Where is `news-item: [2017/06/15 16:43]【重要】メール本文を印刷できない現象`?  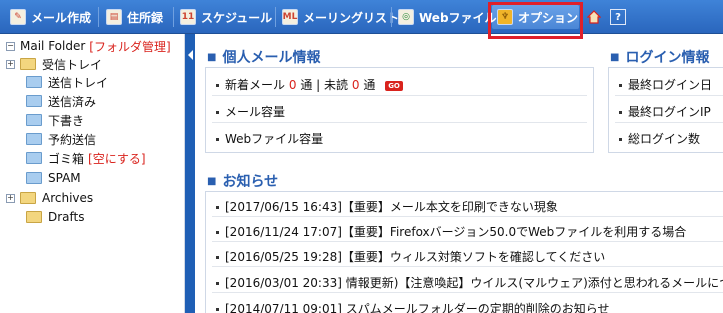 news-item: [2017/06/15 16:43]【重要】メール本文を印刷できない現象 is located at coordinates (387, 206).